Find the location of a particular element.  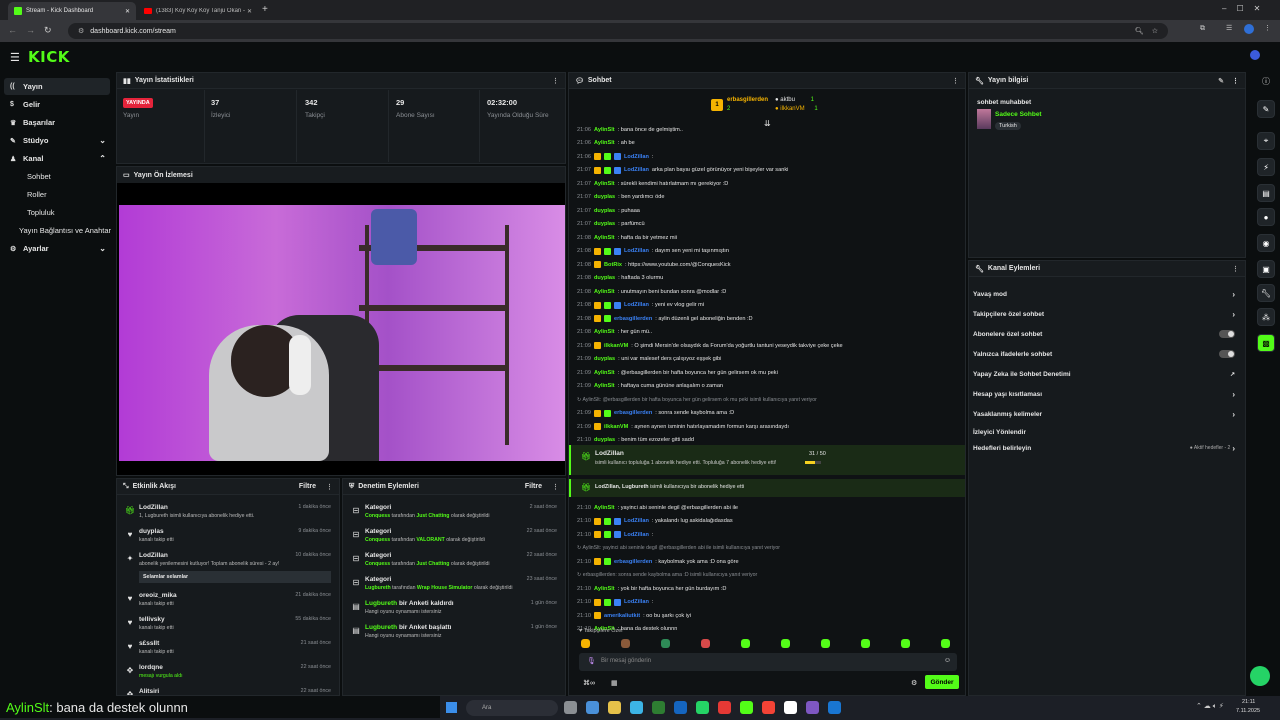

chat-username: BotRix is located at coordinates (613, 265).